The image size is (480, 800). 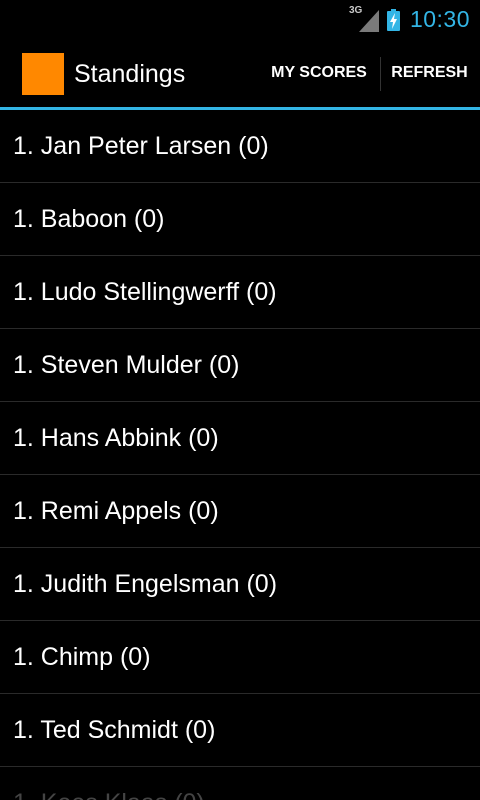 I want to click on app-icon, so click(x=43, y=74).